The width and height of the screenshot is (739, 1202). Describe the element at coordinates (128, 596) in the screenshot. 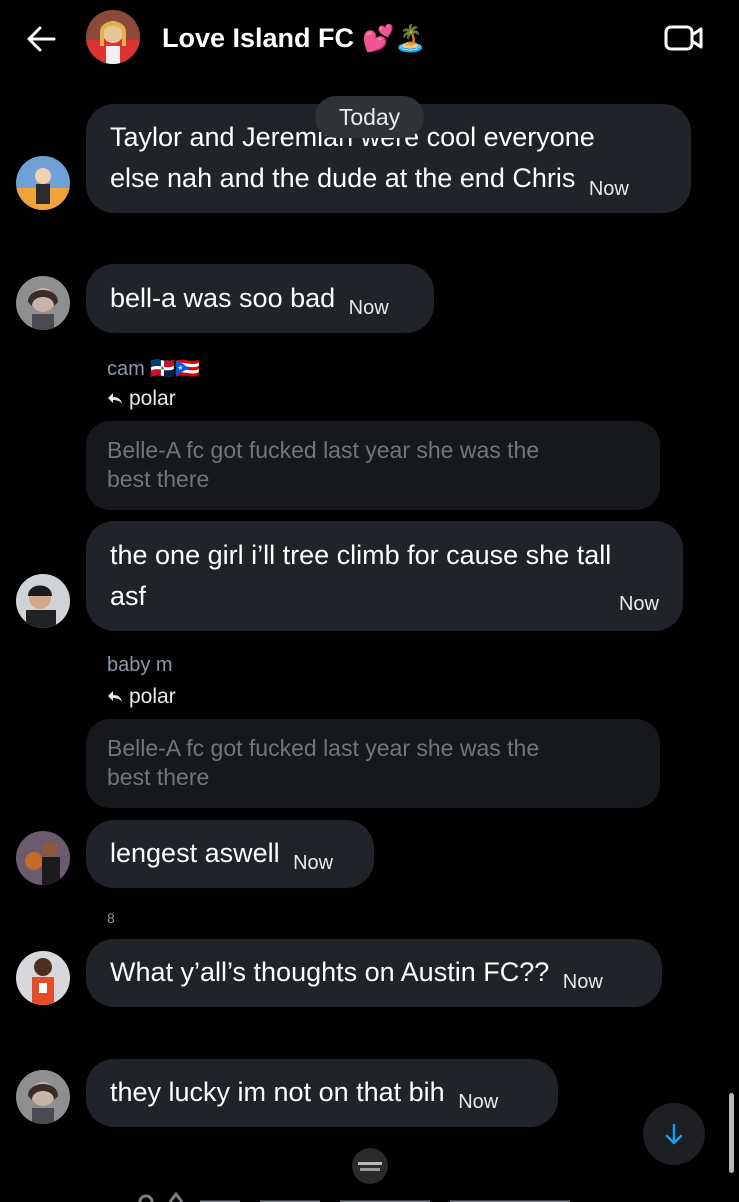

I see `message-text-line: asf` at that location.